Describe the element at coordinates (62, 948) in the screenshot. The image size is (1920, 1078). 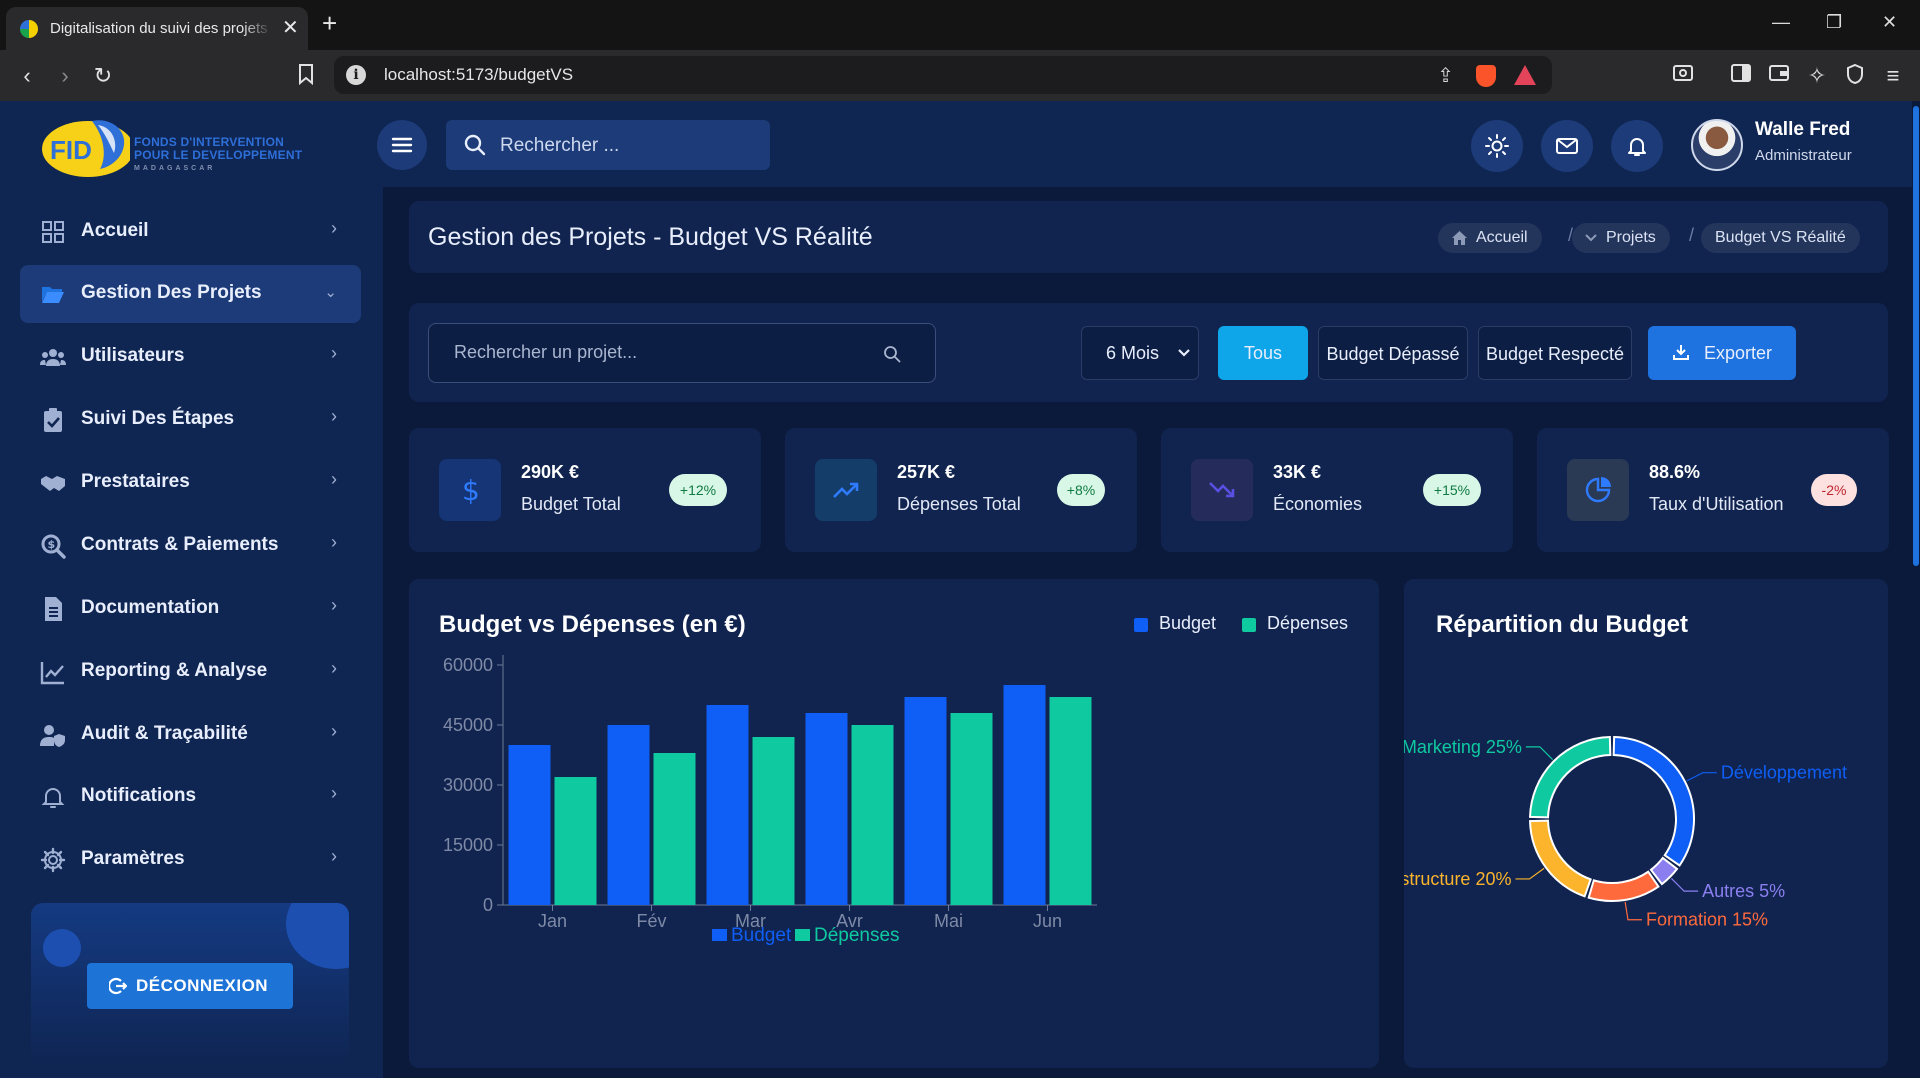
I see `decorative-circle` at that location.